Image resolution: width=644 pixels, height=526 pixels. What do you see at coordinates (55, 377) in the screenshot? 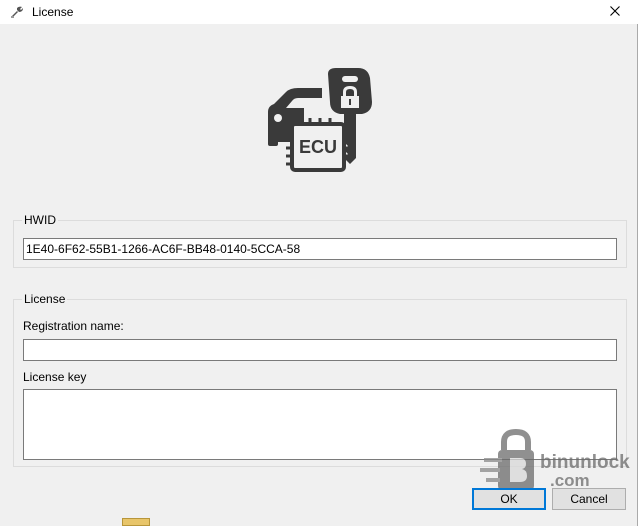
I see `license-key-label: License key` at bounding box center [55, 377].